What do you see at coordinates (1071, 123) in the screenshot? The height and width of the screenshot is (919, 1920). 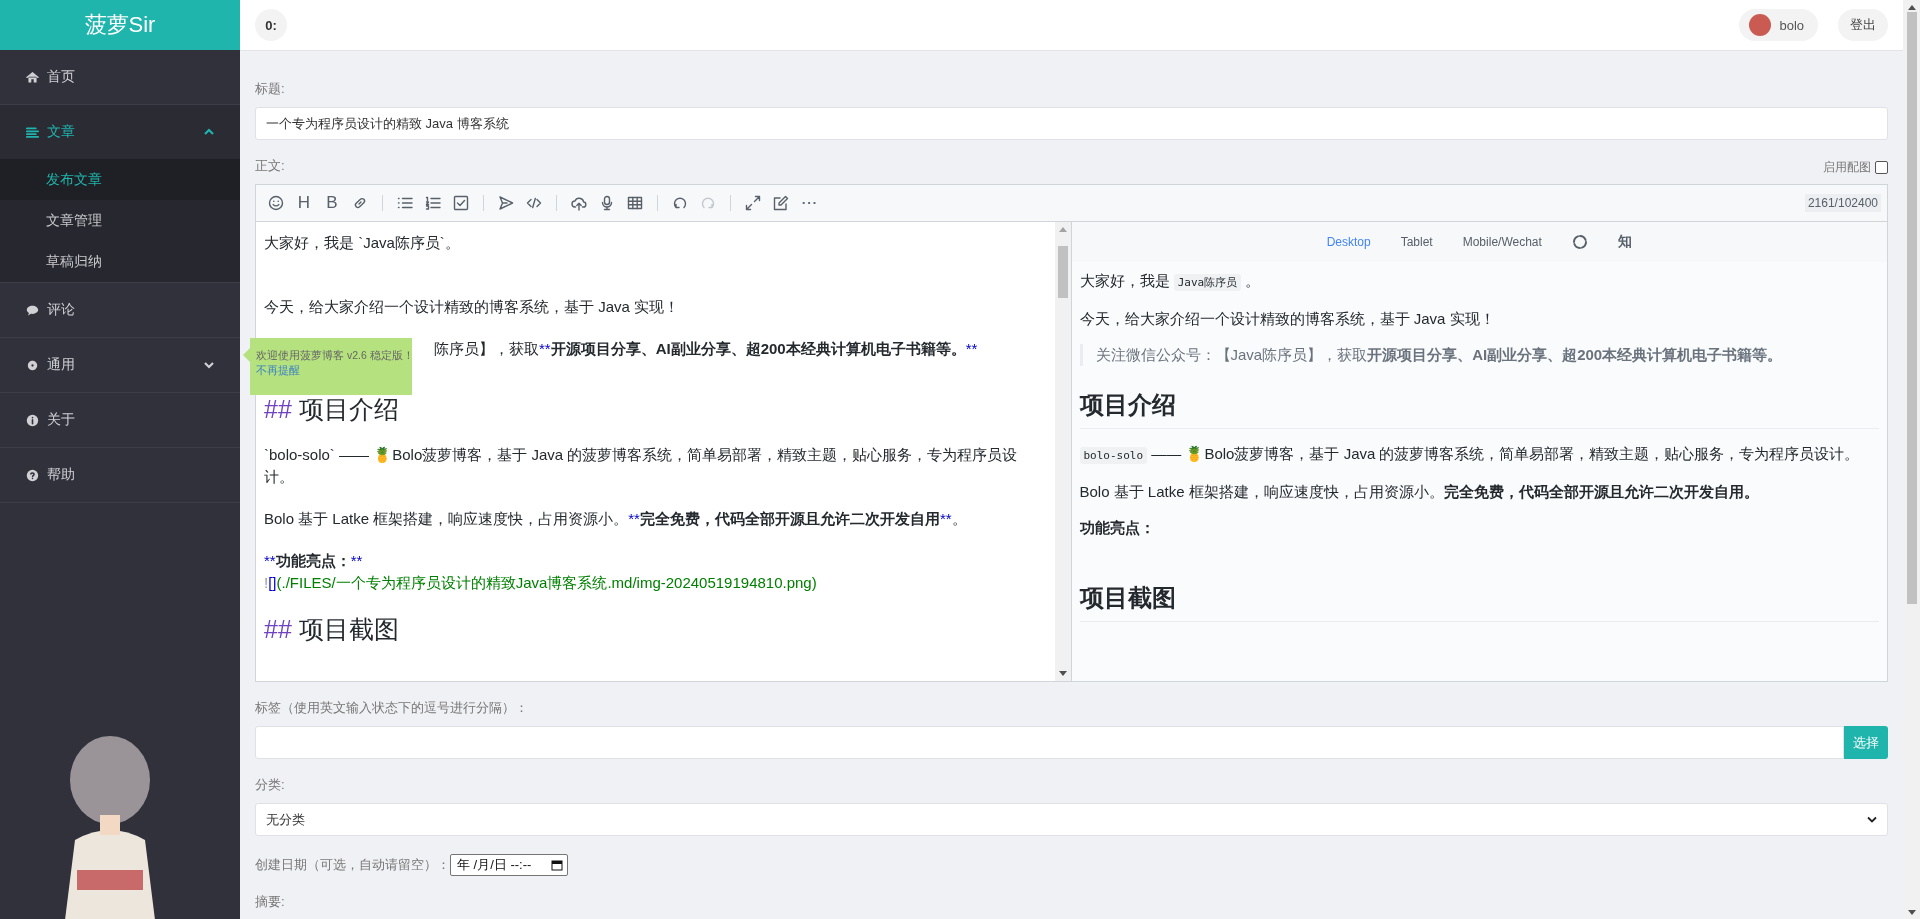 I see `title-input: 一个专为程序员设计的精致 Java 博客系统` at bounding box center [1071, 123].